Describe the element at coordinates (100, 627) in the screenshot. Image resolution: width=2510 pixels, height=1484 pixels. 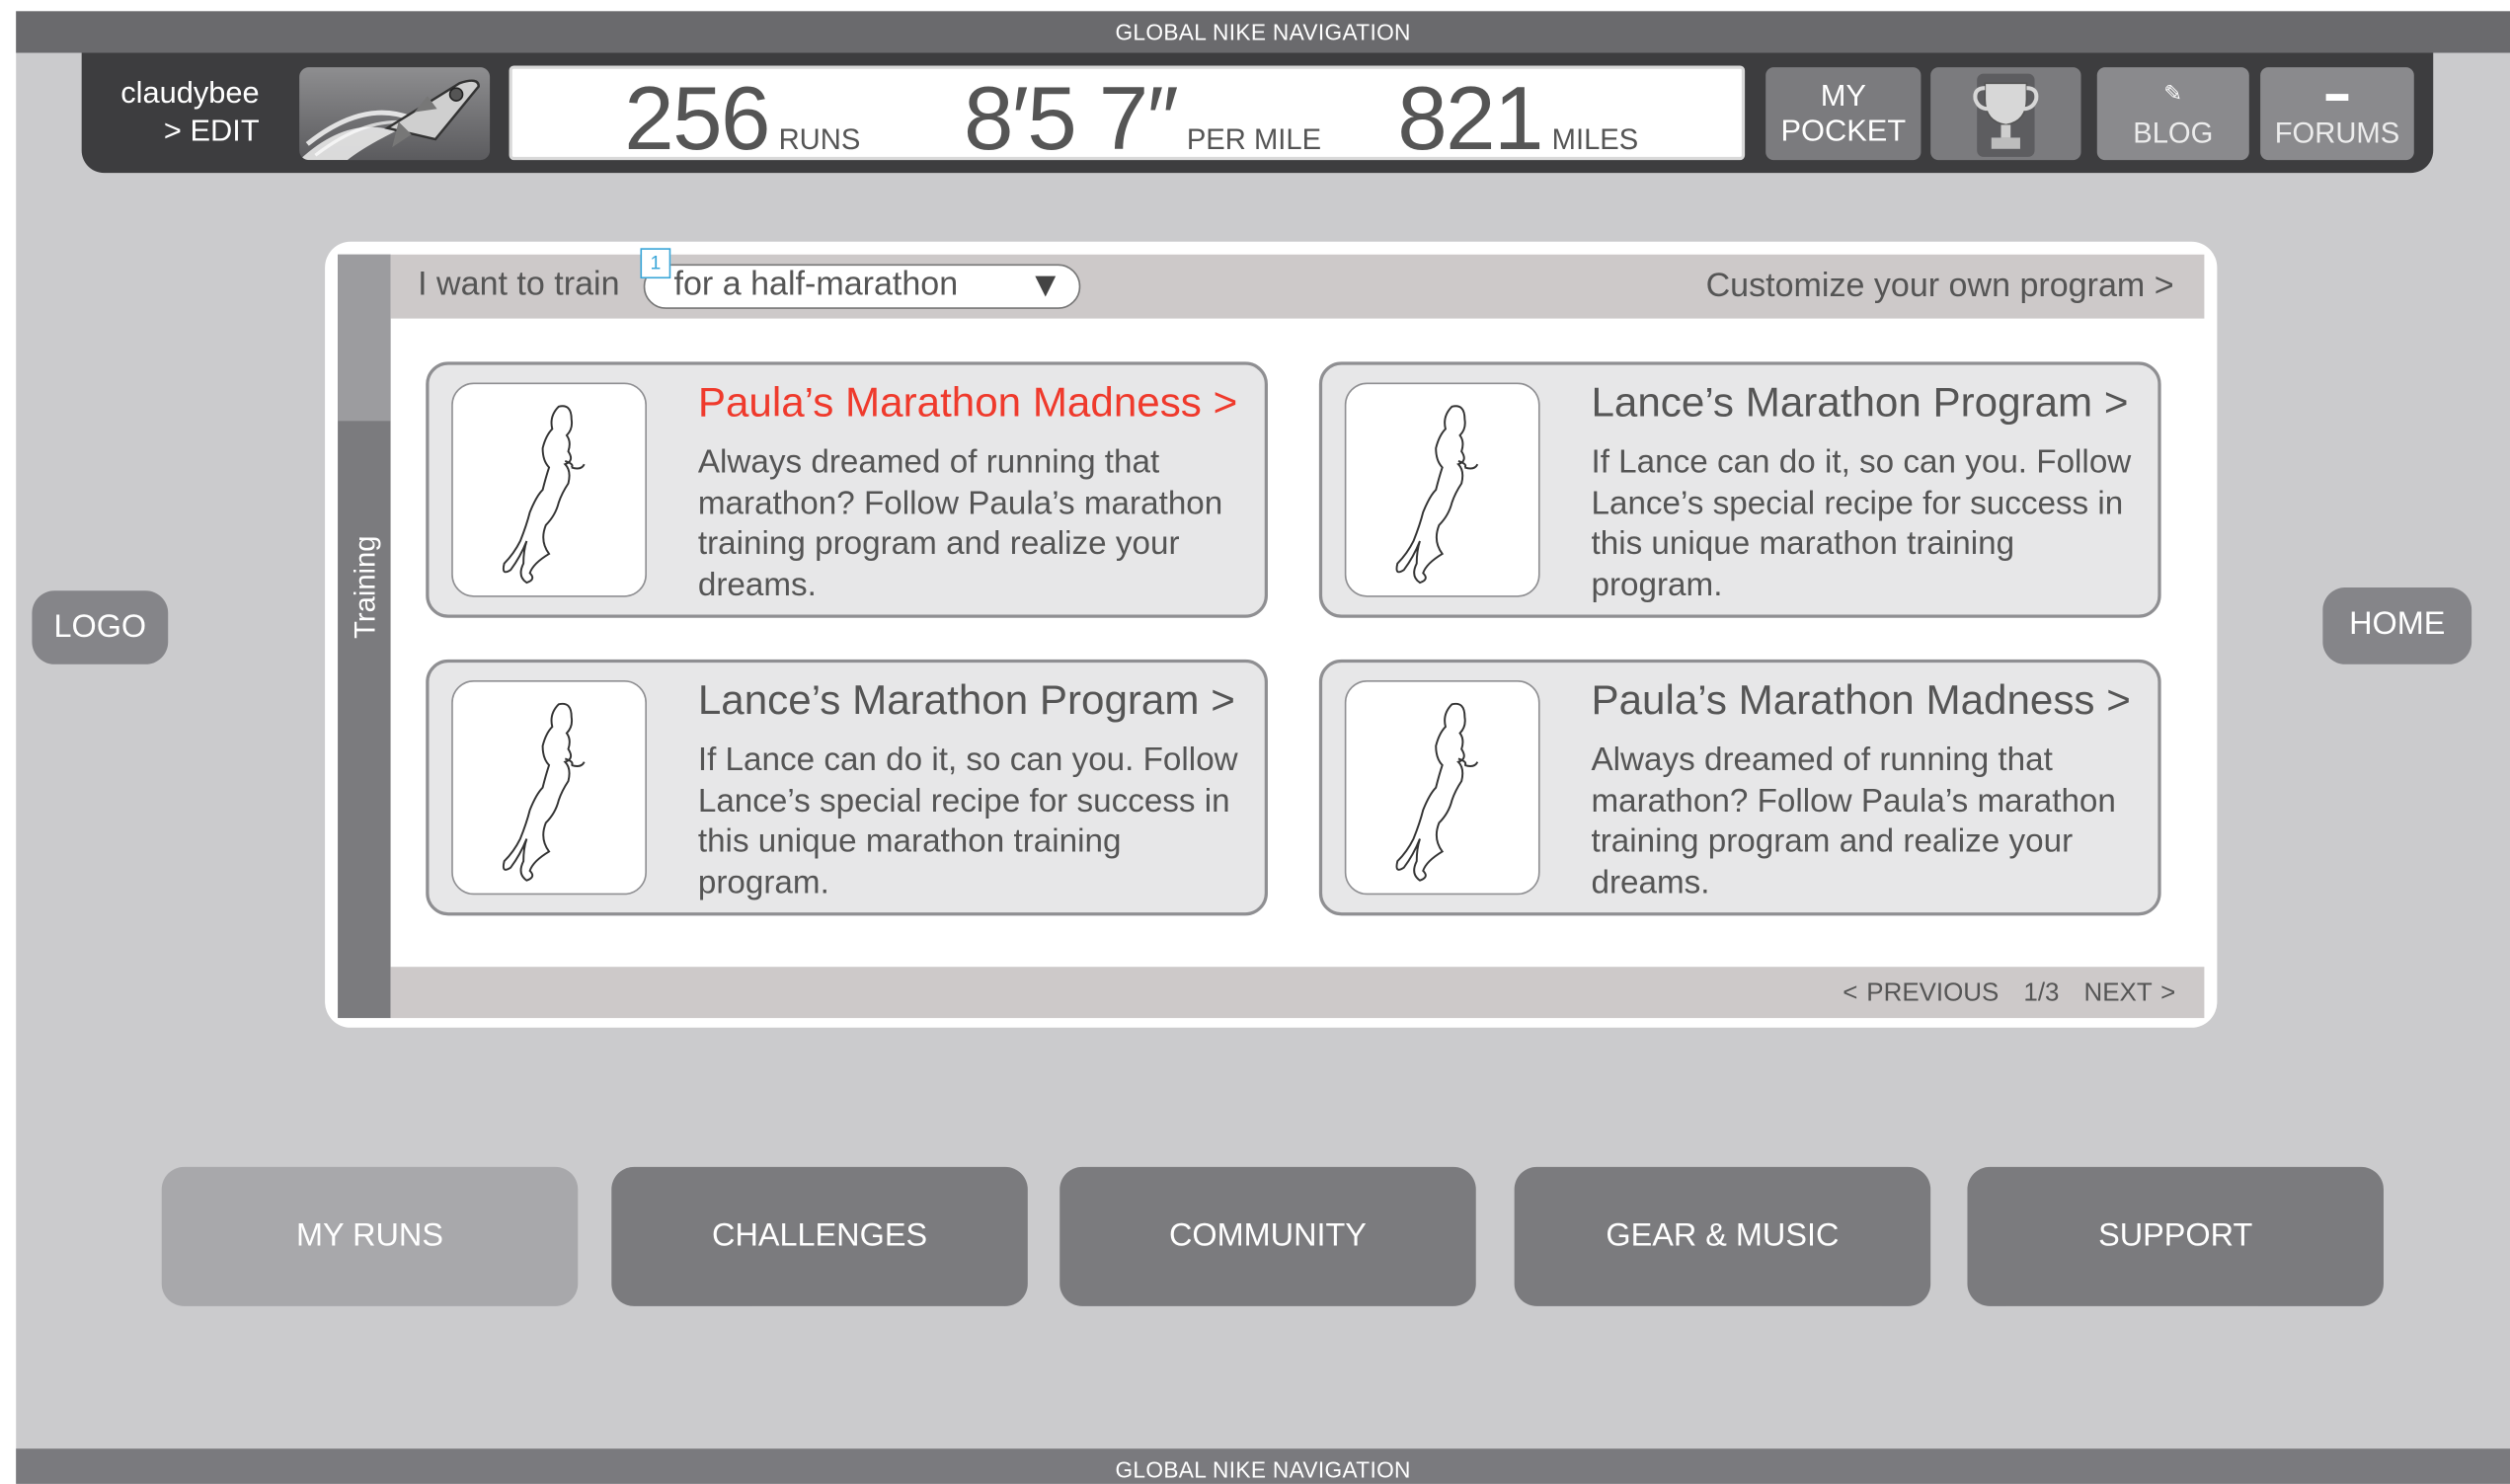
I see `logo-button: LOGO` at that location.